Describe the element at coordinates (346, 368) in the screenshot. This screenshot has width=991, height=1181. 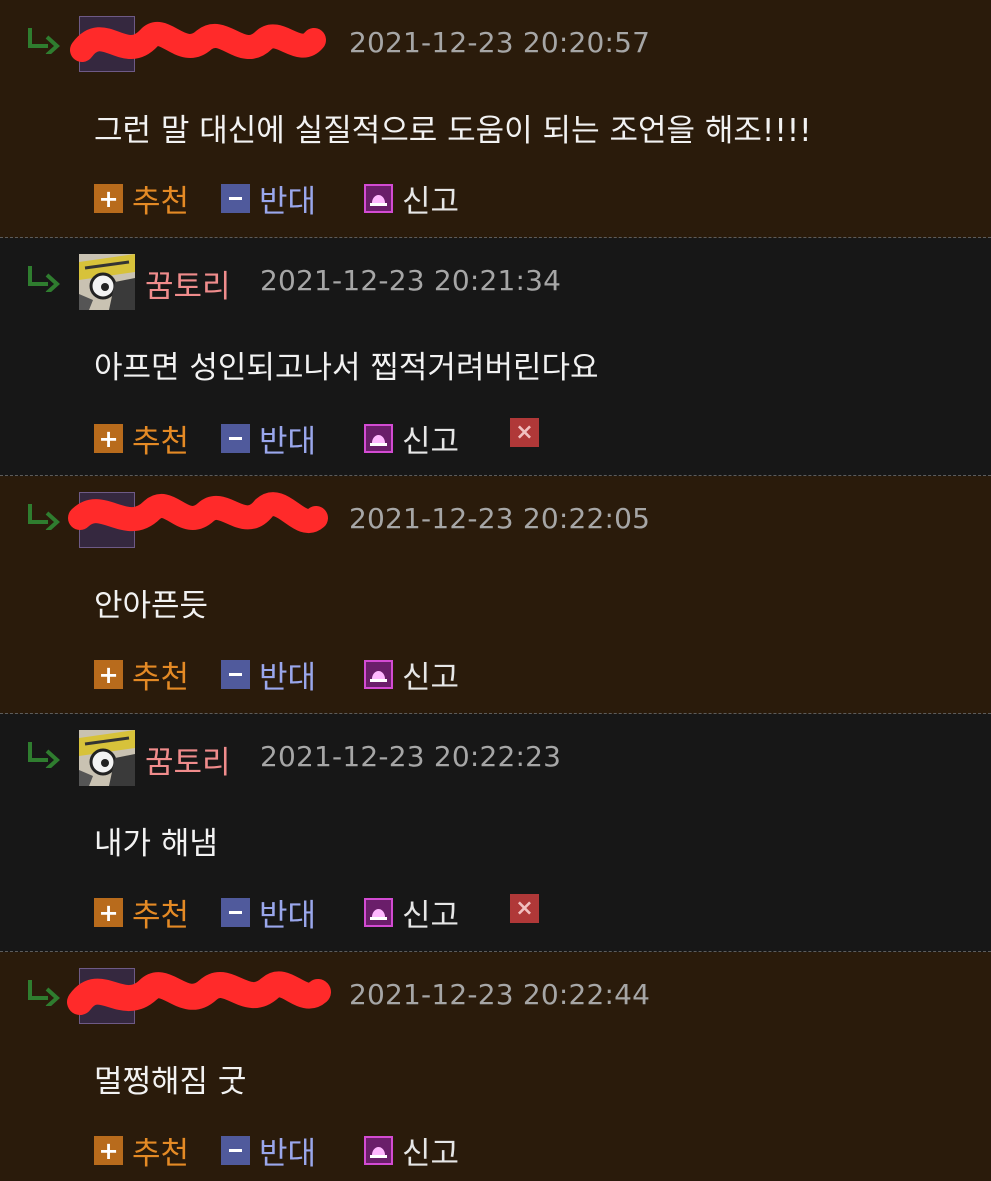
I see `comment-text: 아프면 성인되고나서 찝적거려버린다요` at that location.